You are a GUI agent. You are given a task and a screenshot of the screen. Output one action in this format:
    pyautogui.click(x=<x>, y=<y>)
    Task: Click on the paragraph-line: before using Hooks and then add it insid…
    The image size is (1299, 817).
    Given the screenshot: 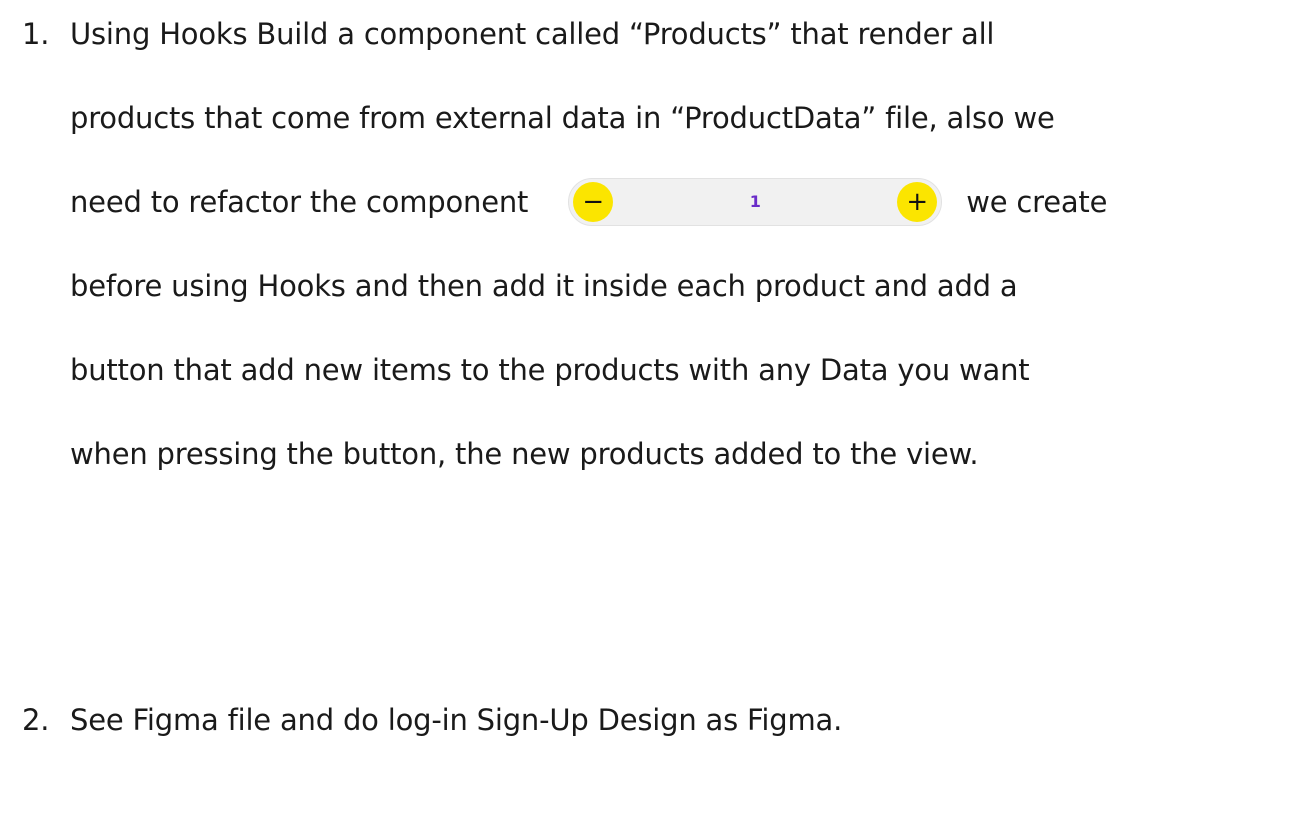 What is the action you would take?
    pyautogui.click(x=544, y=286)
    